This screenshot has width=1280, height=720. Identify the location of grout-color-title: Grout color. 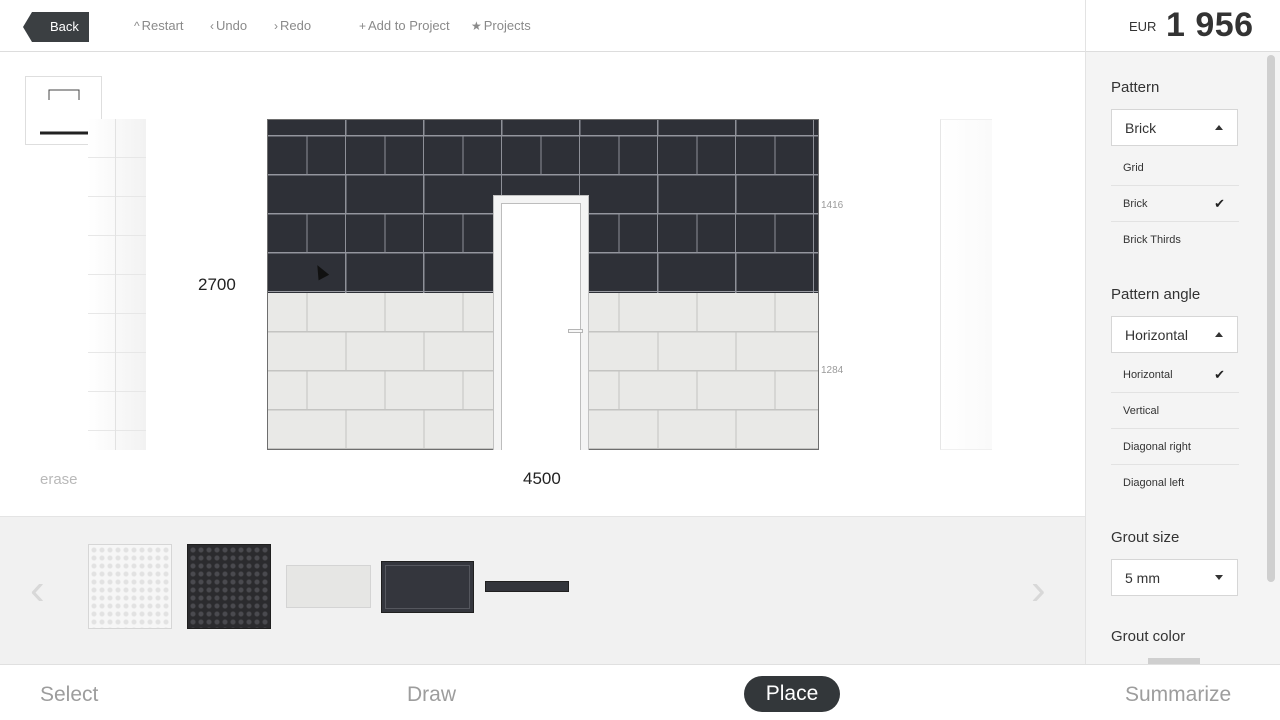
(1148, 636).